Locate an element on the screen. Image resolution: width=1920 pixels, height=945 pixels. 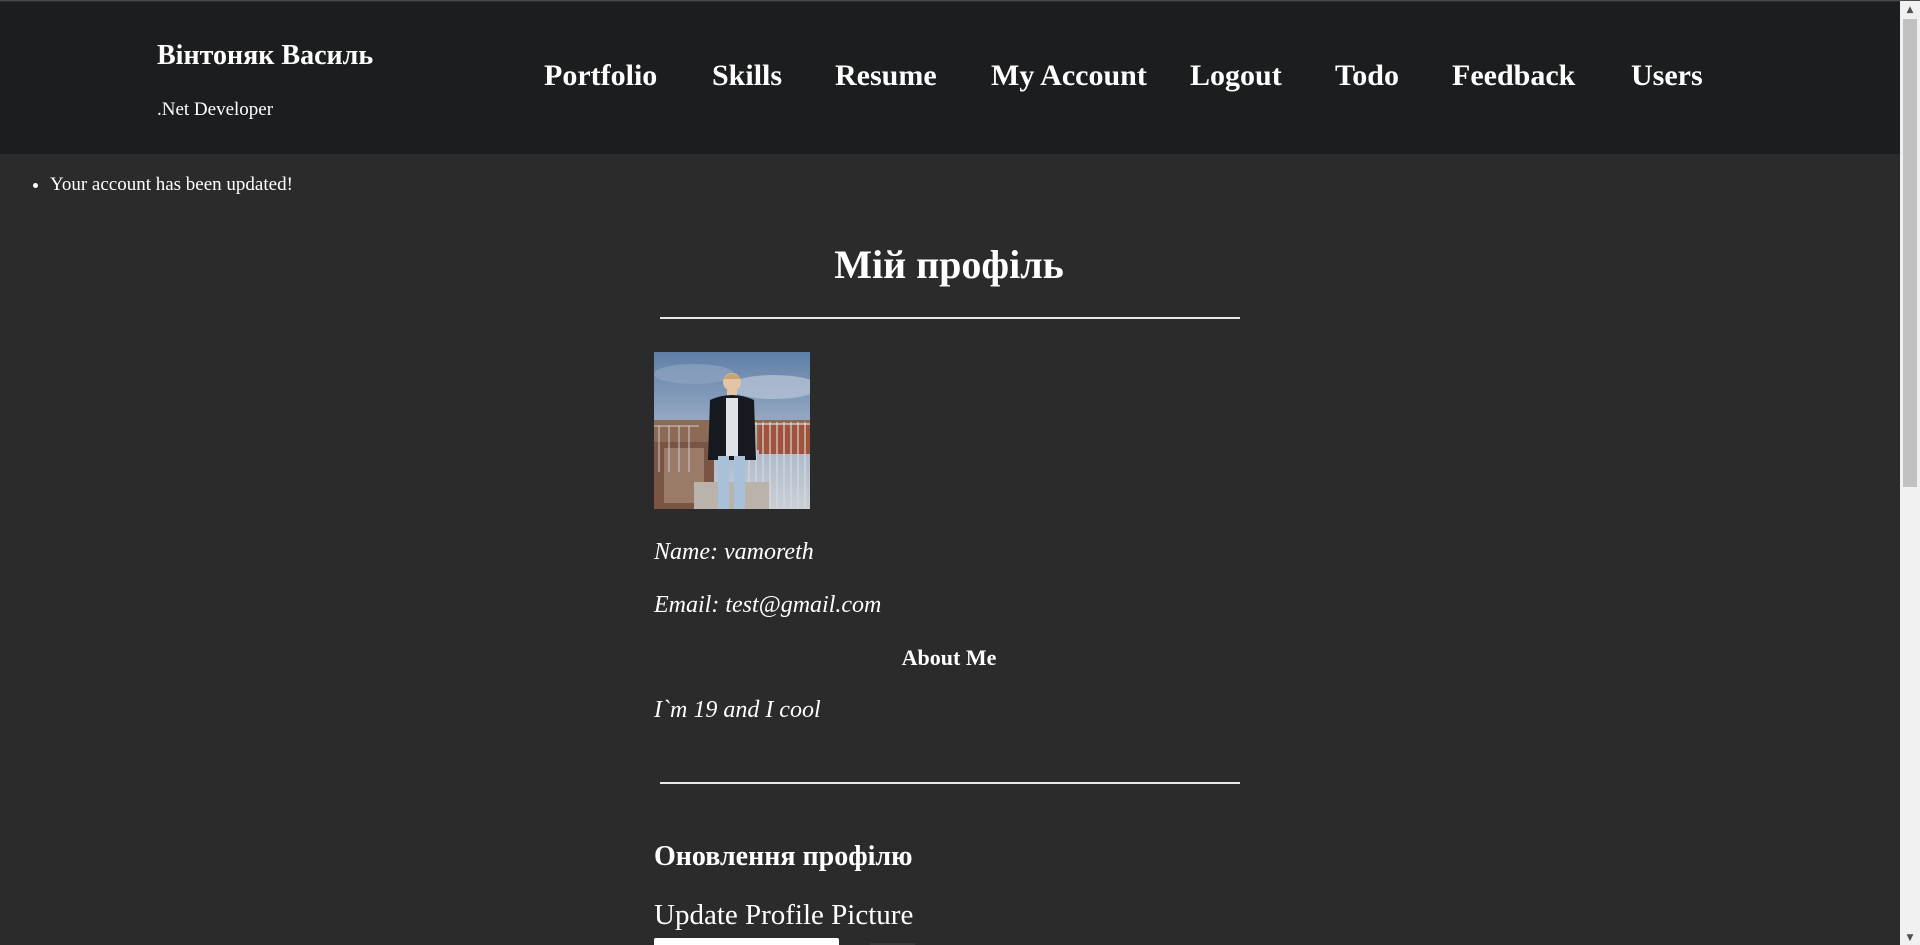
about-heading: About Me is located at coordinates (949, 657).